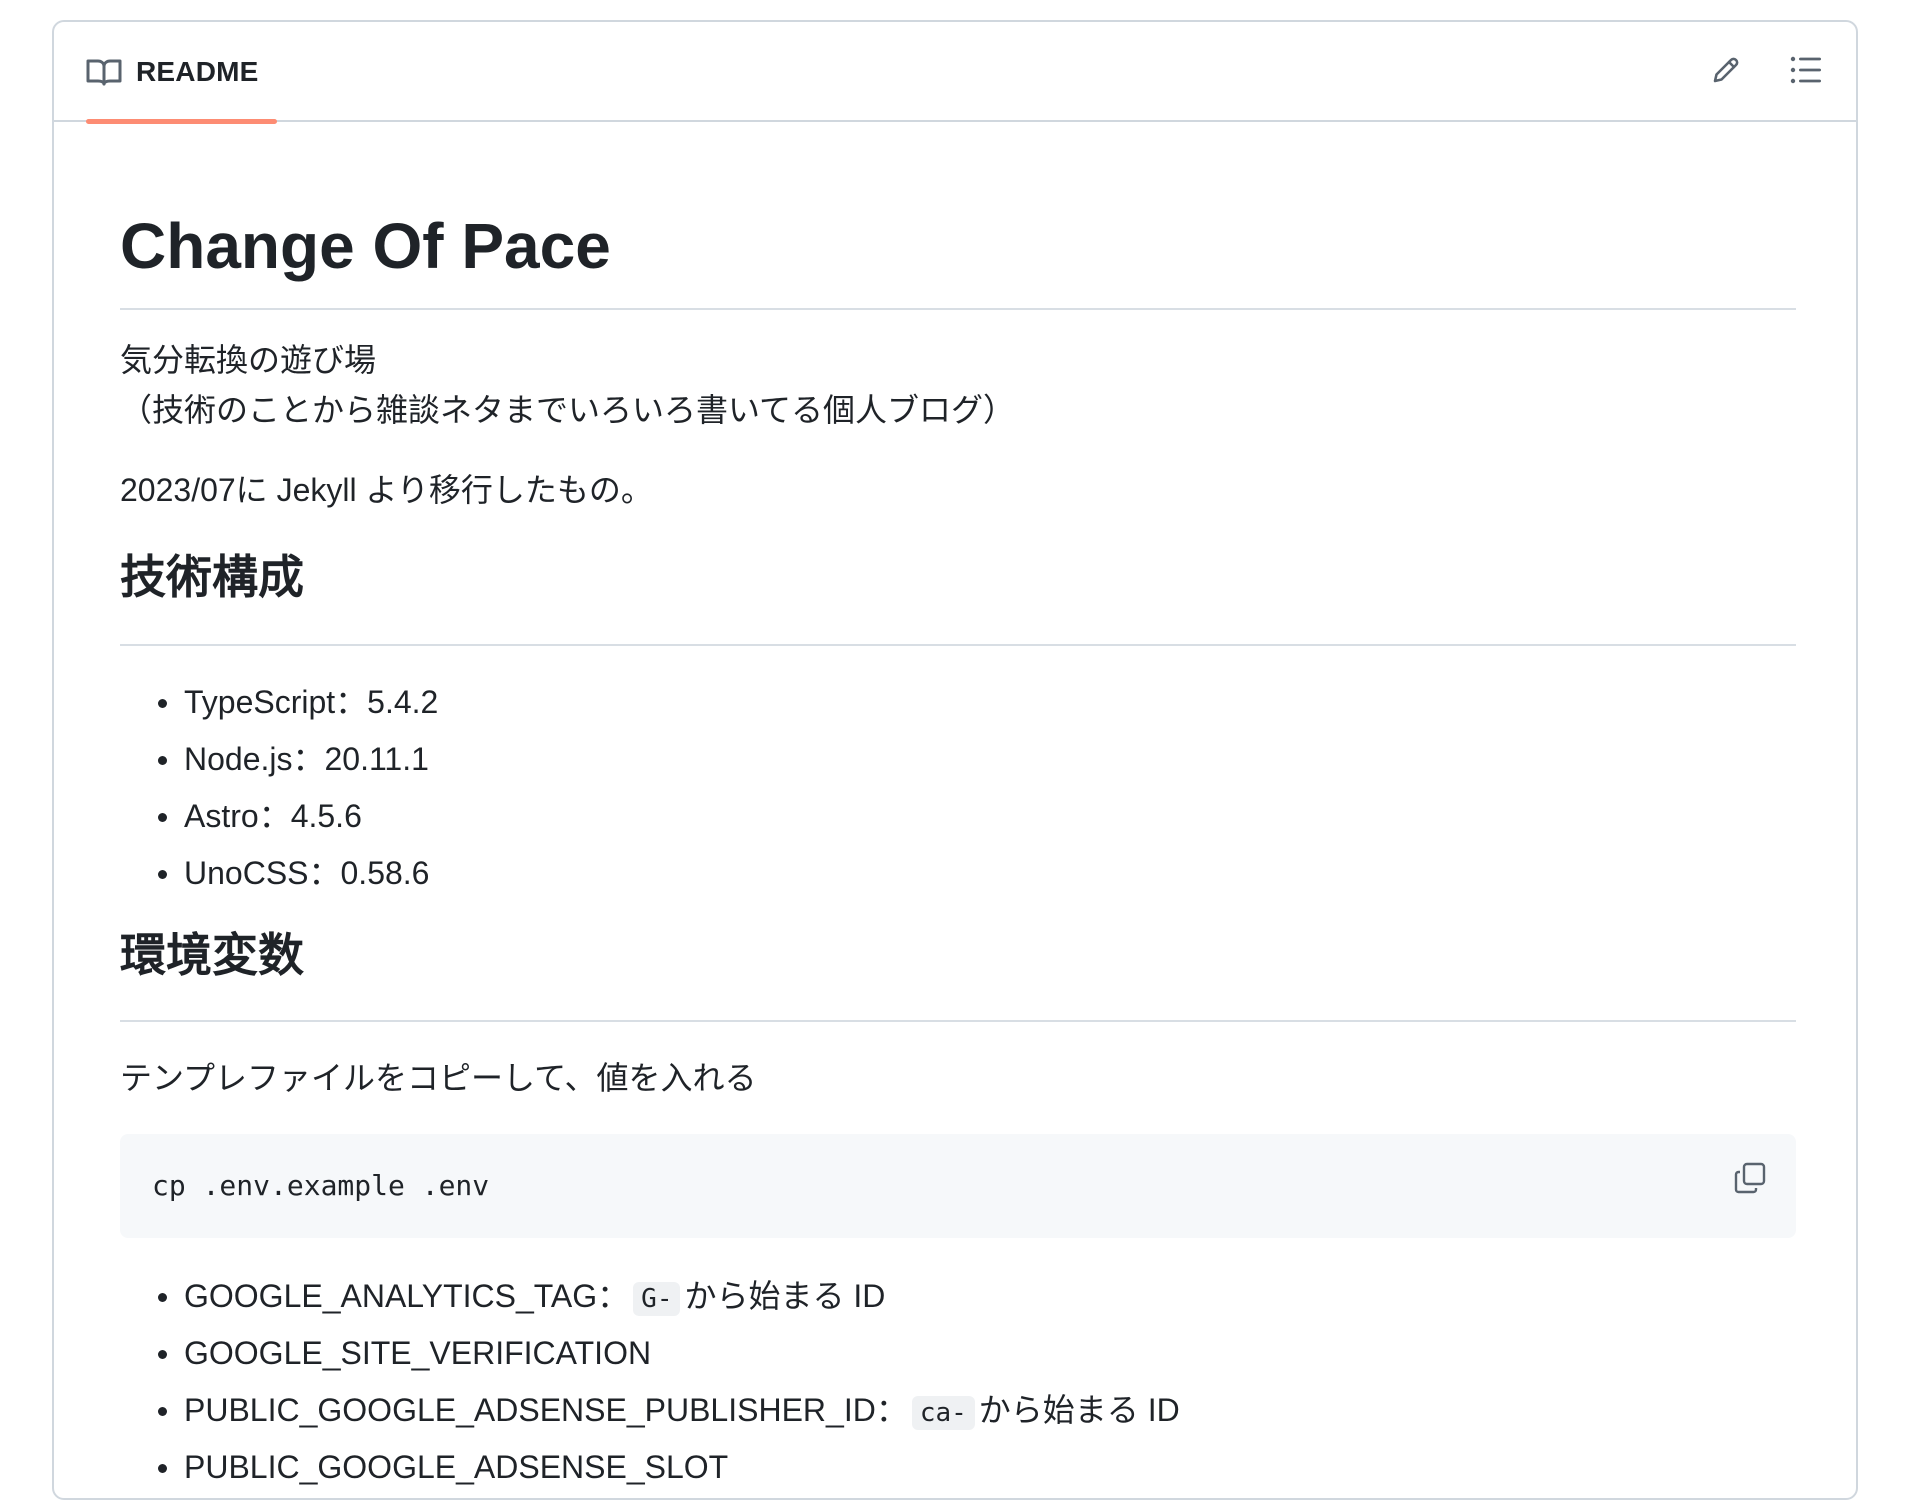  I want to click on intro-line-1: 気分転換の遊び場, so click(248, 360).